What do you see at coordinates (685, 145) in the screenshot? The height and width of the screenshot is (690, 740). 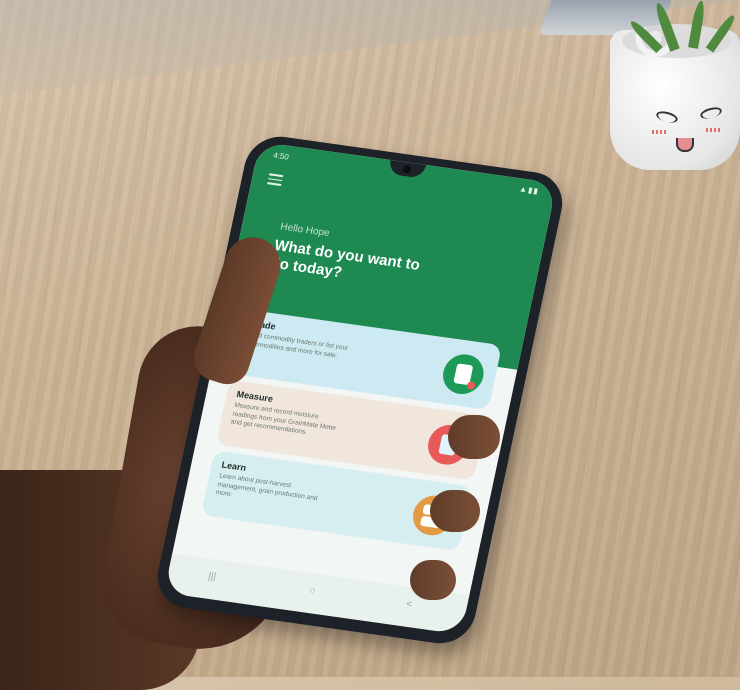 I see `pot-face-mouth` at bounding box center [685, 145].